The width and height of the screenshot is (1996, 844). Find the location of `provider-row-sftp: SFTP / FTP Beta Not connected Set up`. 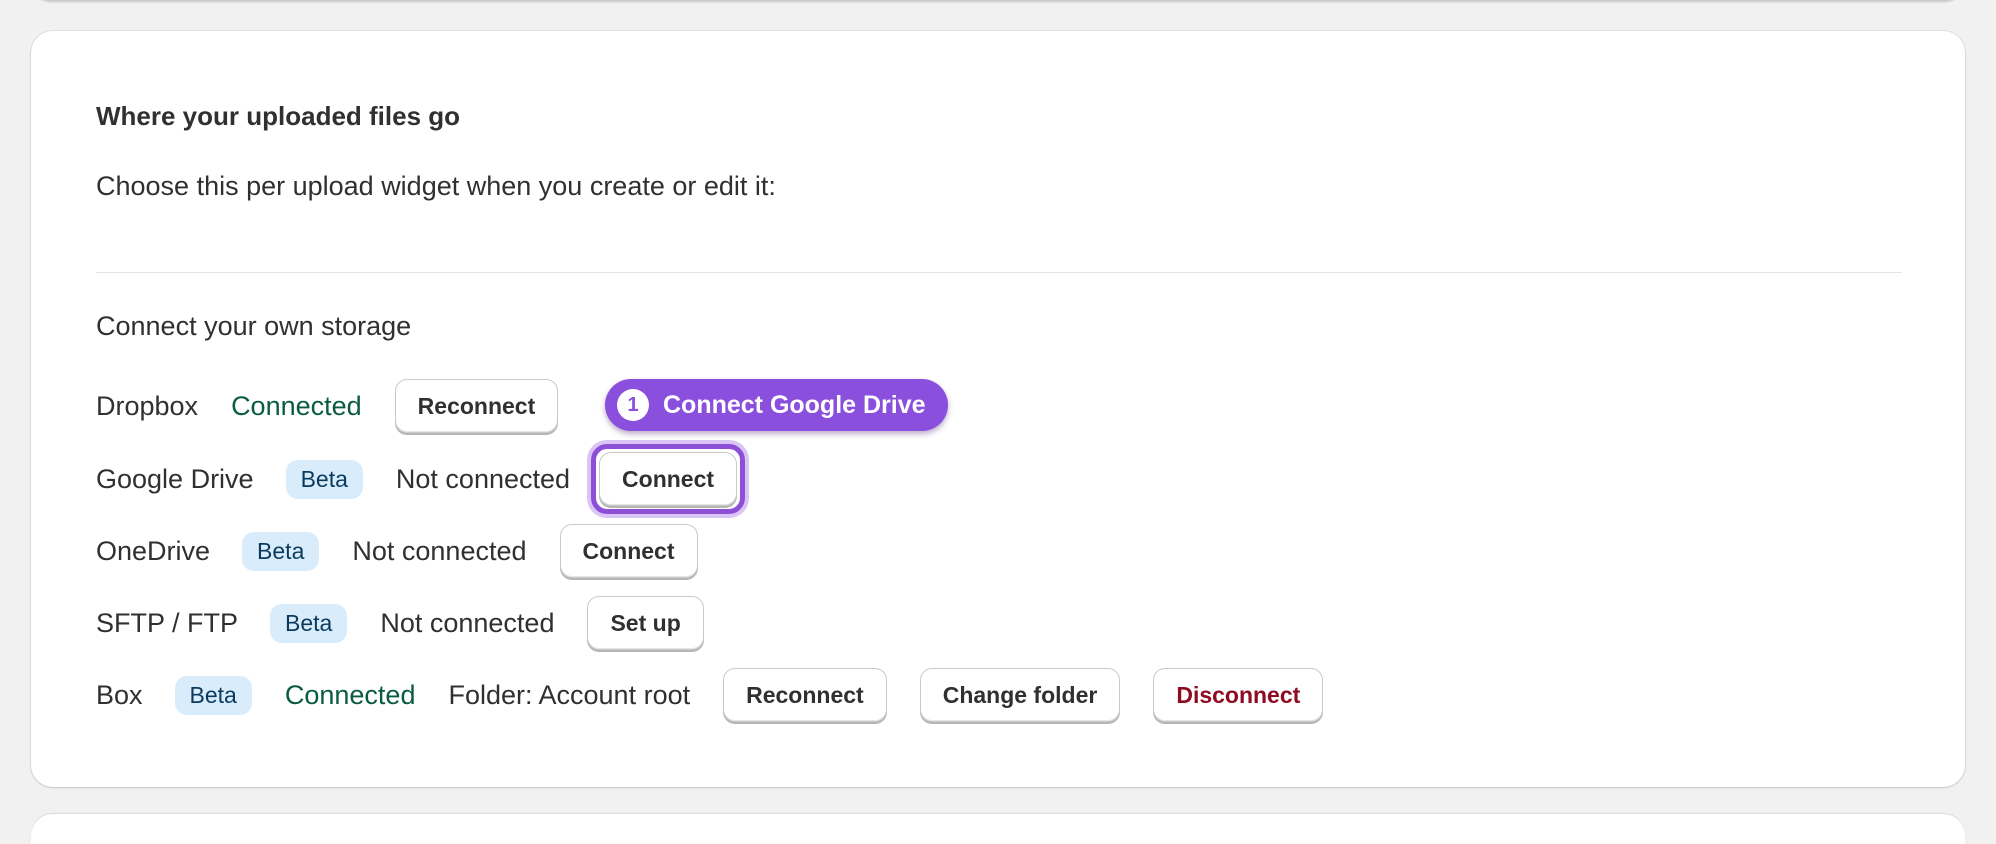

provider-row-sftp: SFTP / FTP Beta Not connected Set up is located at coordinates (400, 623).